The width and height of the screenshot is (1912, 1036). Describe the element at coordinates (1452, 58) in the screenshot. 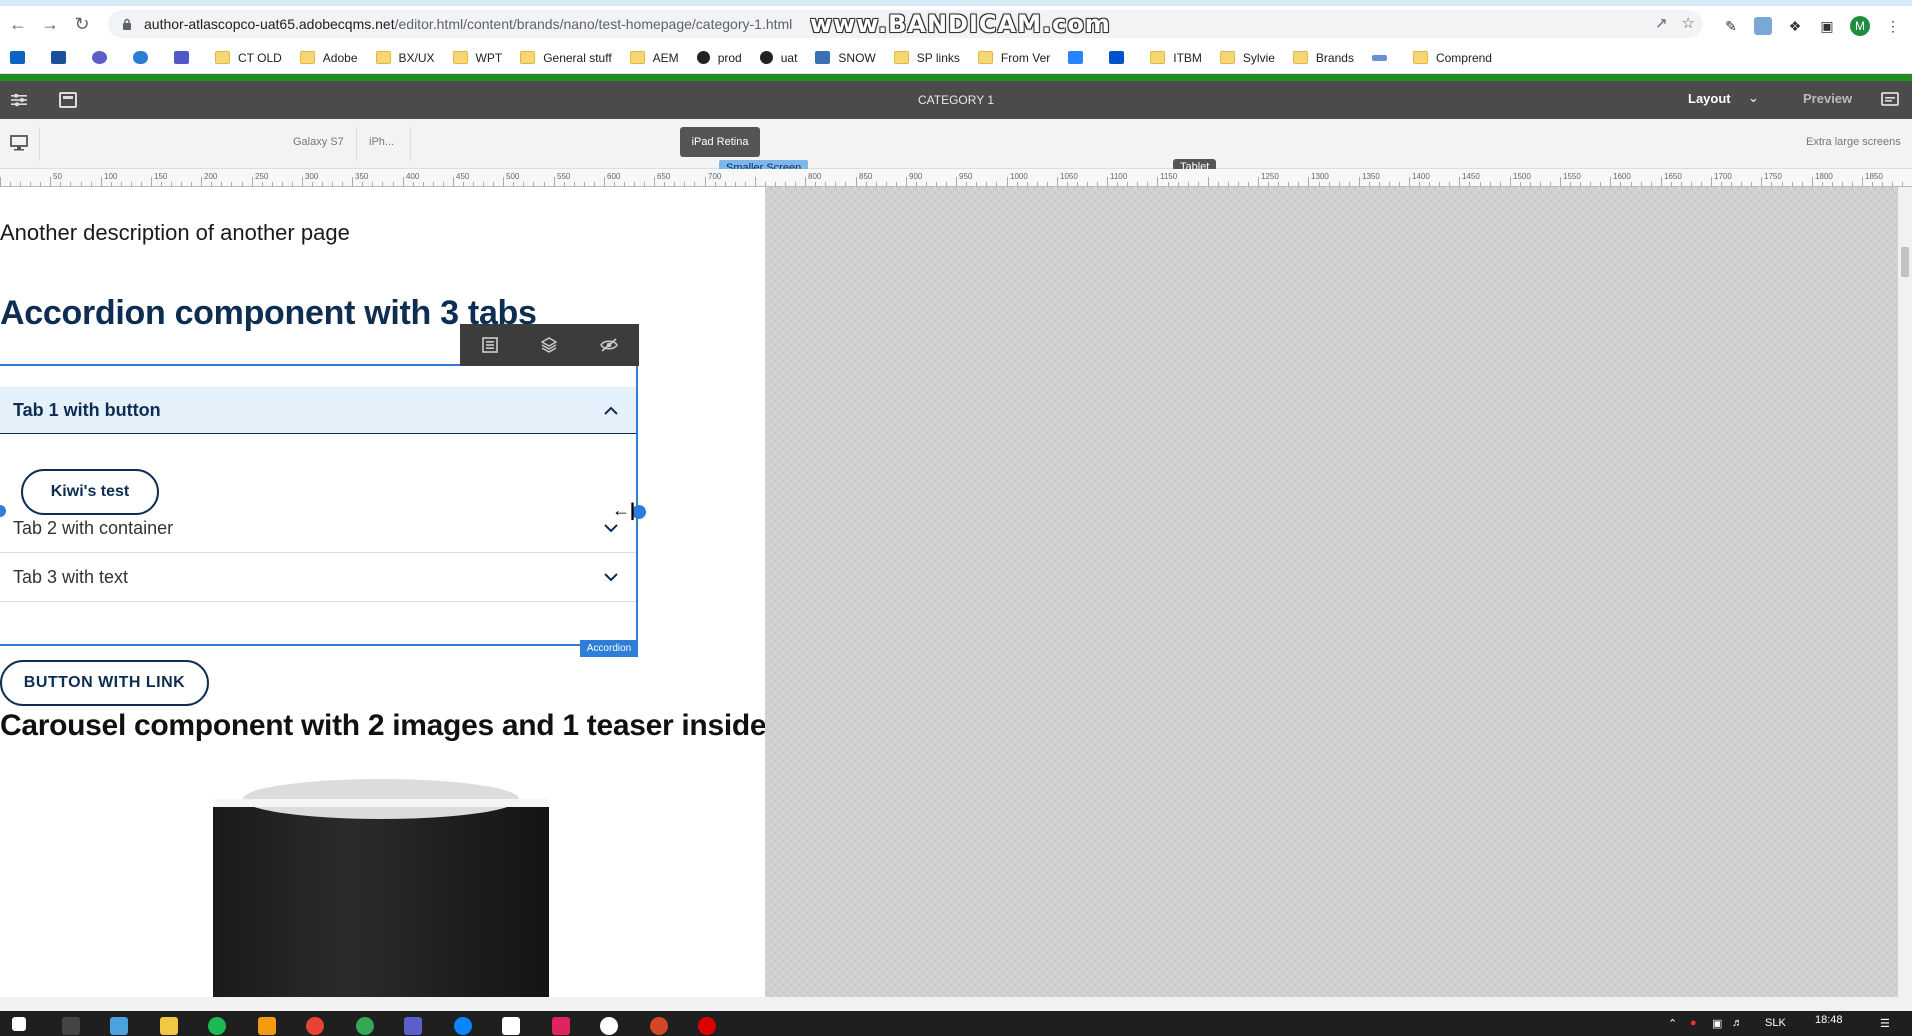

I see `bookmark-comprend: Comprend` at that location.